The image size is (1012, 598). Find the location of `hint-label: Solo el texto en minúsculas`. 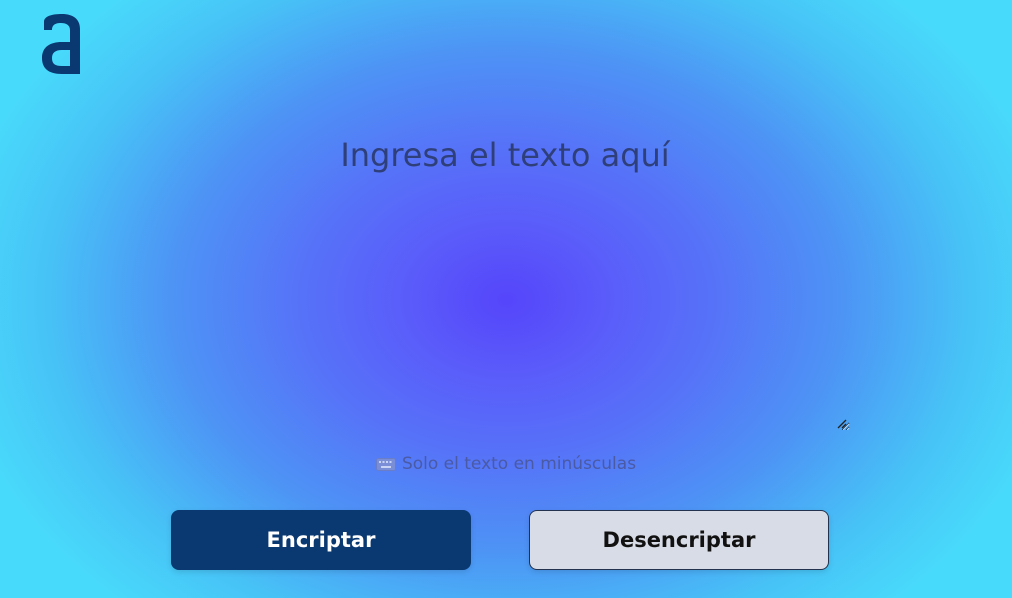

hint-label: Solo el texto en minúsculas is located at coordinates (519, 464).